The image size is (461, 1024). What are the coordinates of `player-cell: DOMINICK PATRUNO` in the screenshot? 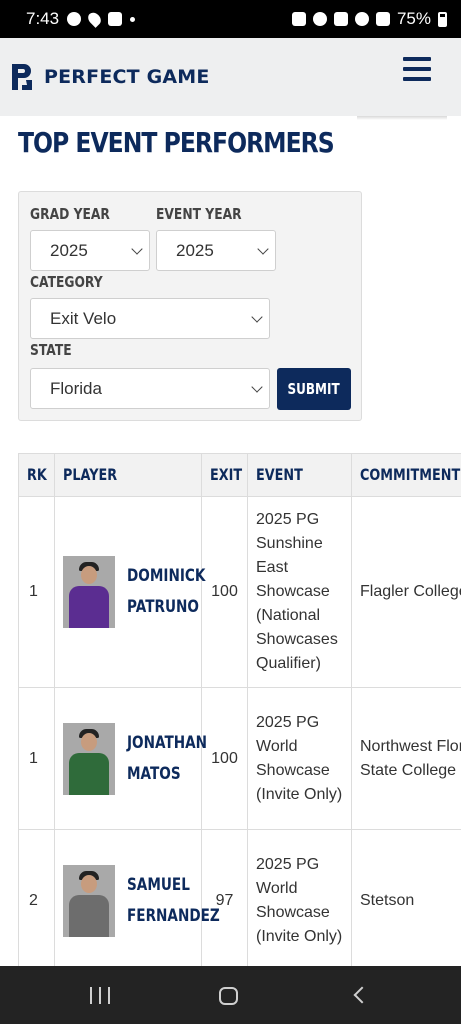 It's located at (130, 592).